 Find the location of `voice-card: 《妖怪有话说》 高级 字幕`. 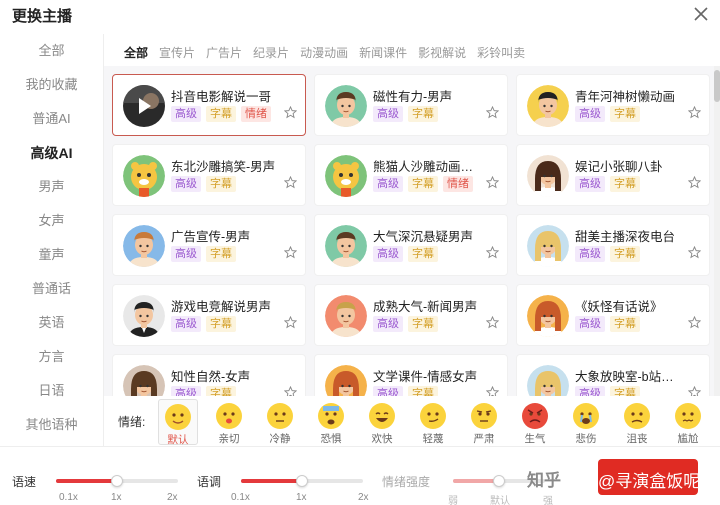

voice-card: 《妖怪有话说》 高级 字幕 is located at coordinates (613, 315).